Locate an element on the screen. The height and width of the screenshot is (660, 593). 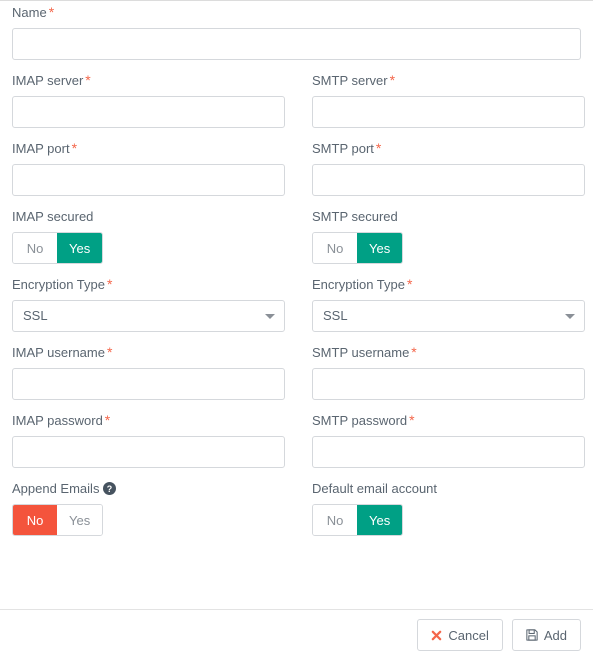
imap-secured-toggle: No Yes is located at coordinates (58, 248).